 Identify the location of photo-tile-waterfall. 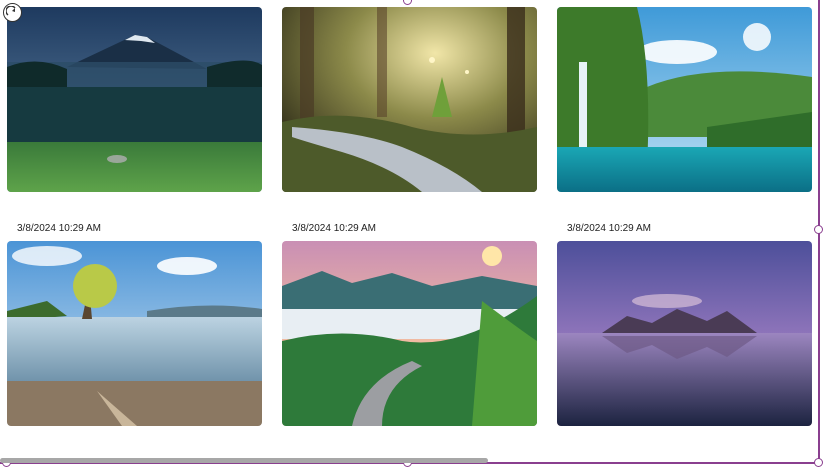
(684, 99).